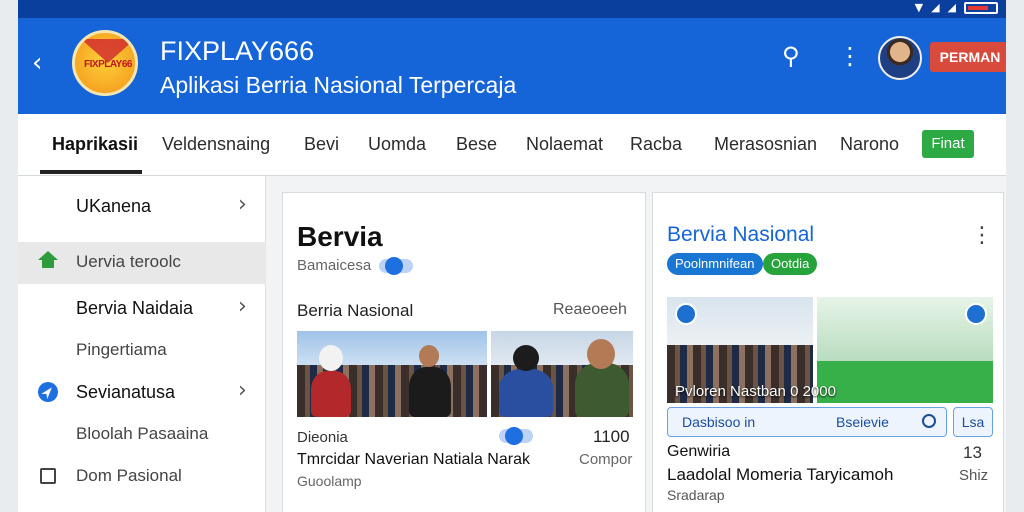  Describe the element at coordinates (981, 7) in the screenshot. I see `battery-icon` at that location.